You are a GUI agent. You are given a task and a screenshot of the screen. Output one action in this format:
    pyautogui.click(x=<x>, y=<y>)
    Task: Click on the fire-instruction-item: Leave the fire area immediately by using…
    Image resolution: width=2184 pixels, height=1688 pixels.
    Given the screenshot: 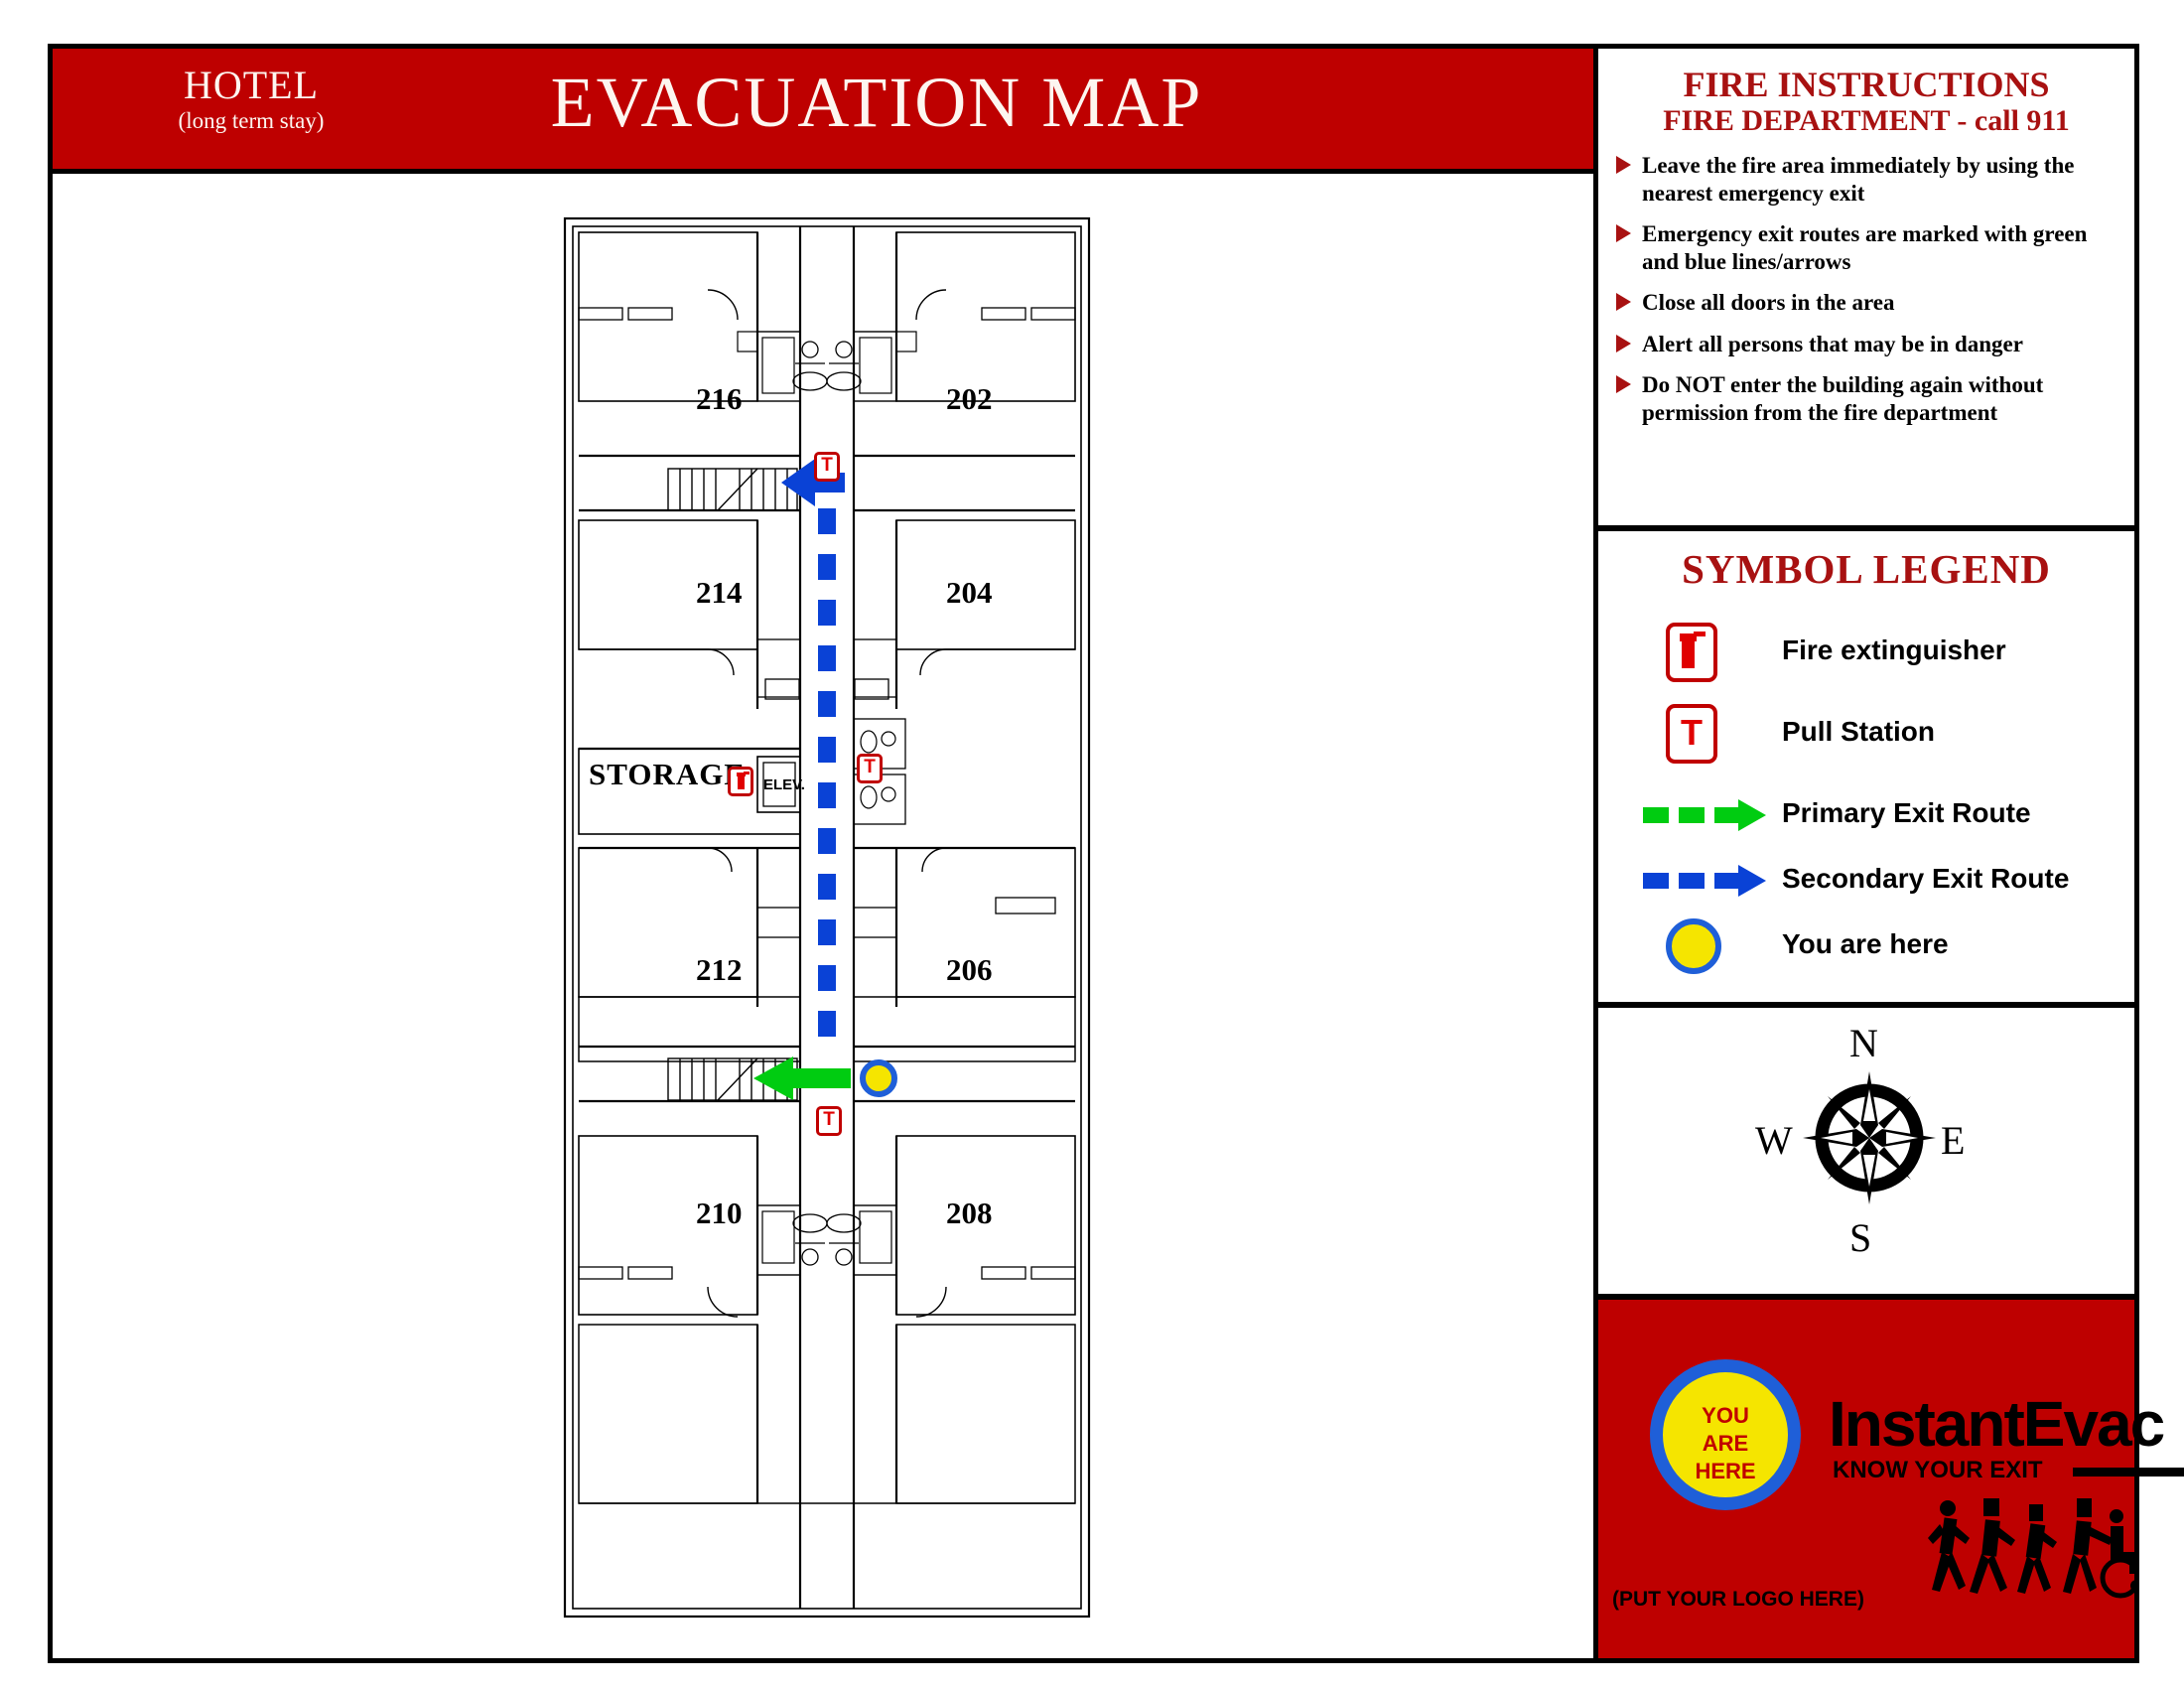 What is the action you would take?
    pyautogui.click(x=1866, y=179)
    